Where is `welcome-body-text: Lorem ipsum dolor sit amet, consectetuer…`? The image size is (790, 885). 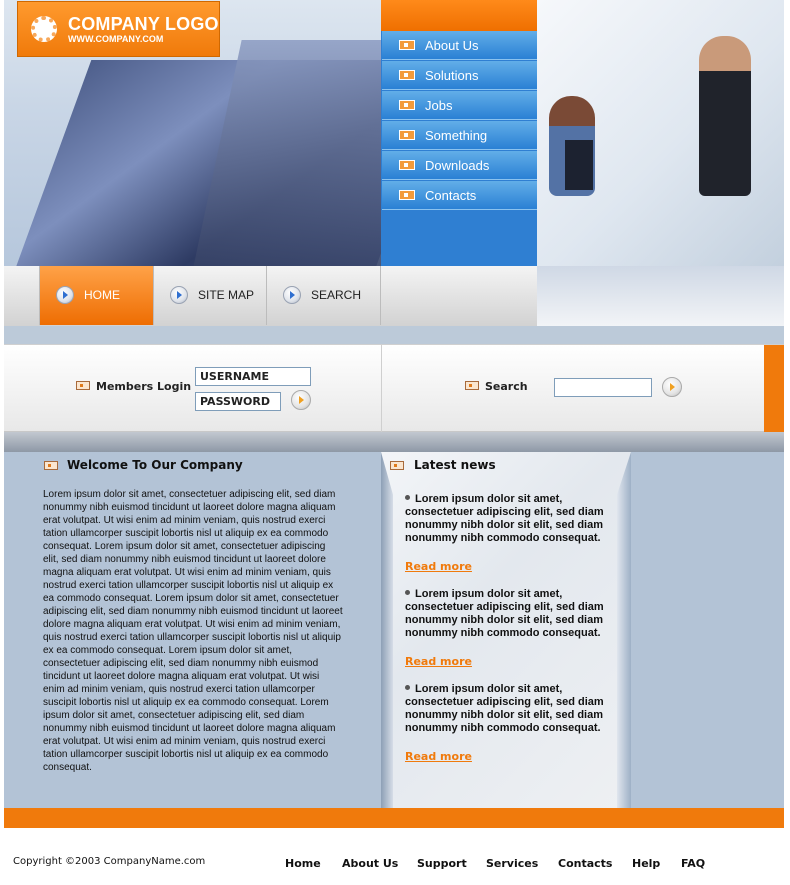 welcome-body-text: Lorem ipsum dolor sit amet, consectetuer… is located at coordinates (193, 631).